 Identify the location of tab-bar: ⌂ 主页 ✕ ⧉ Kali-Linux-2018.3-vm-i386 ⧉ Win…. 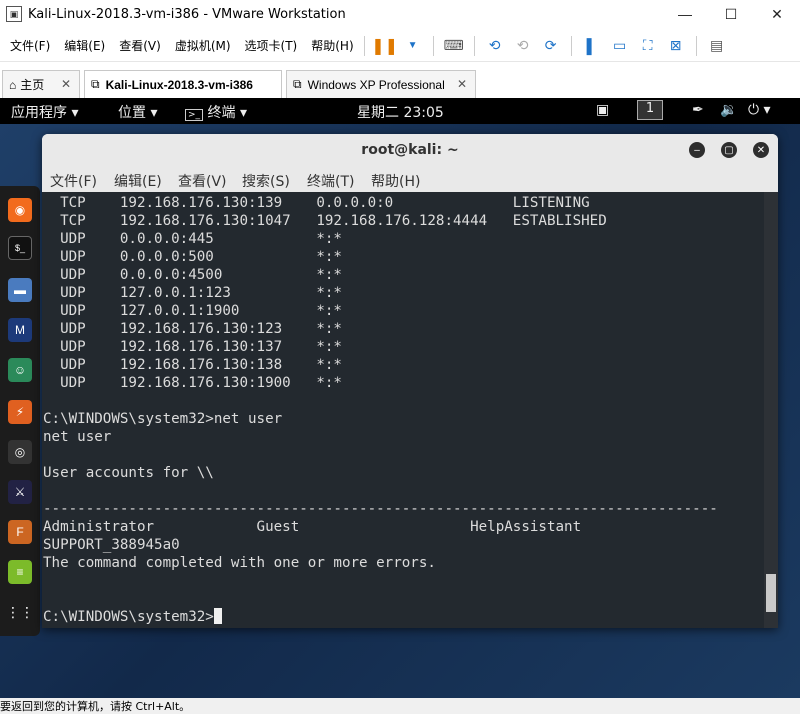
(400, 83).